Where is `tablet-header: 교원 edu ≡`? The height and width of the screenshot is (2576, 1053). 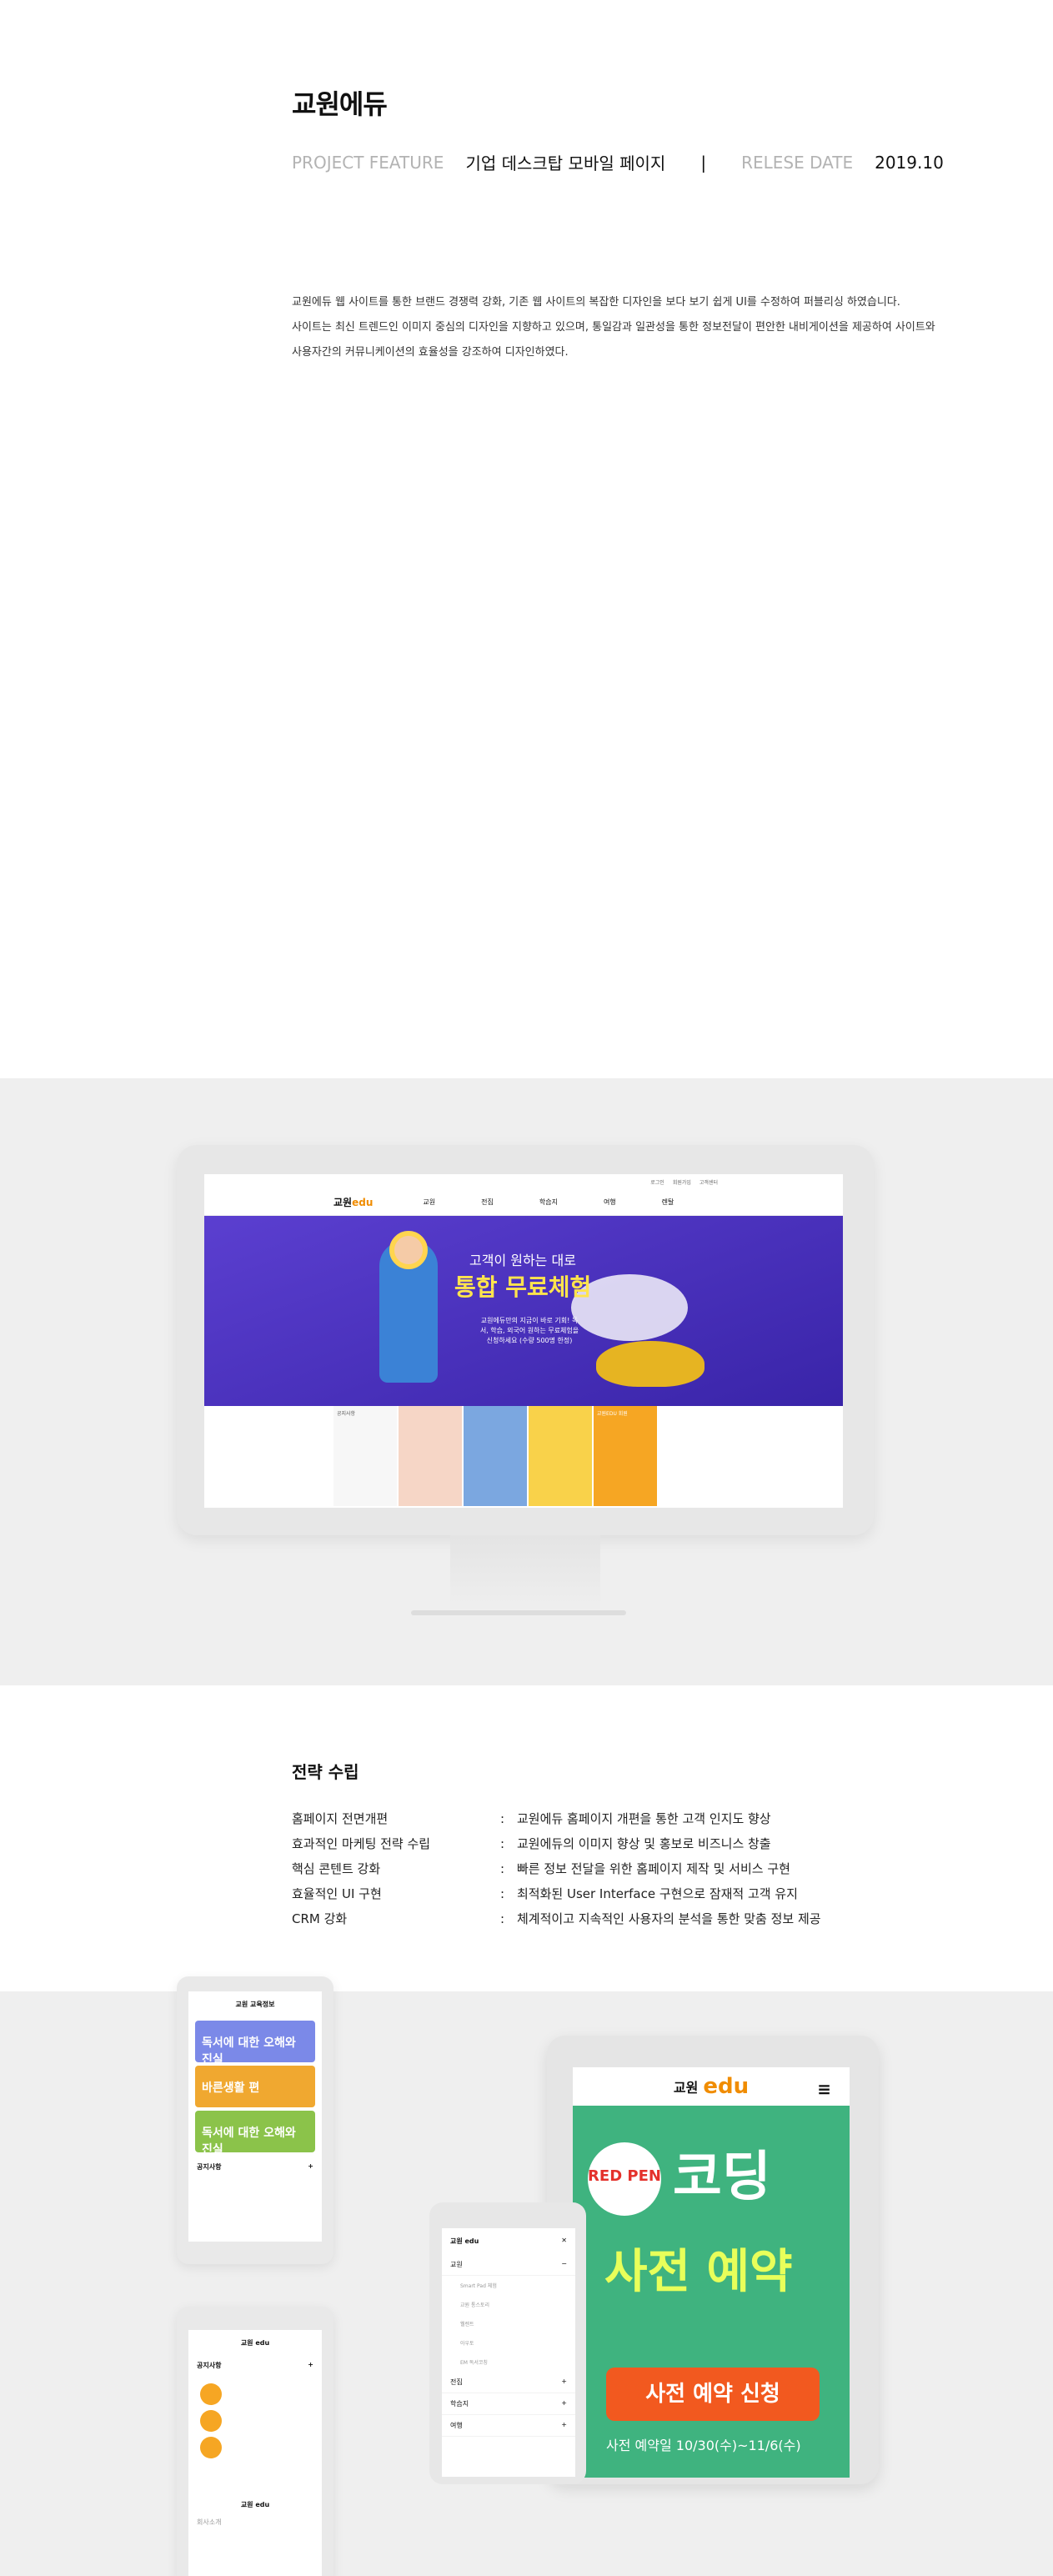 tablet-header: 교원 edu ≡ is located at coordinates (711, 2086).